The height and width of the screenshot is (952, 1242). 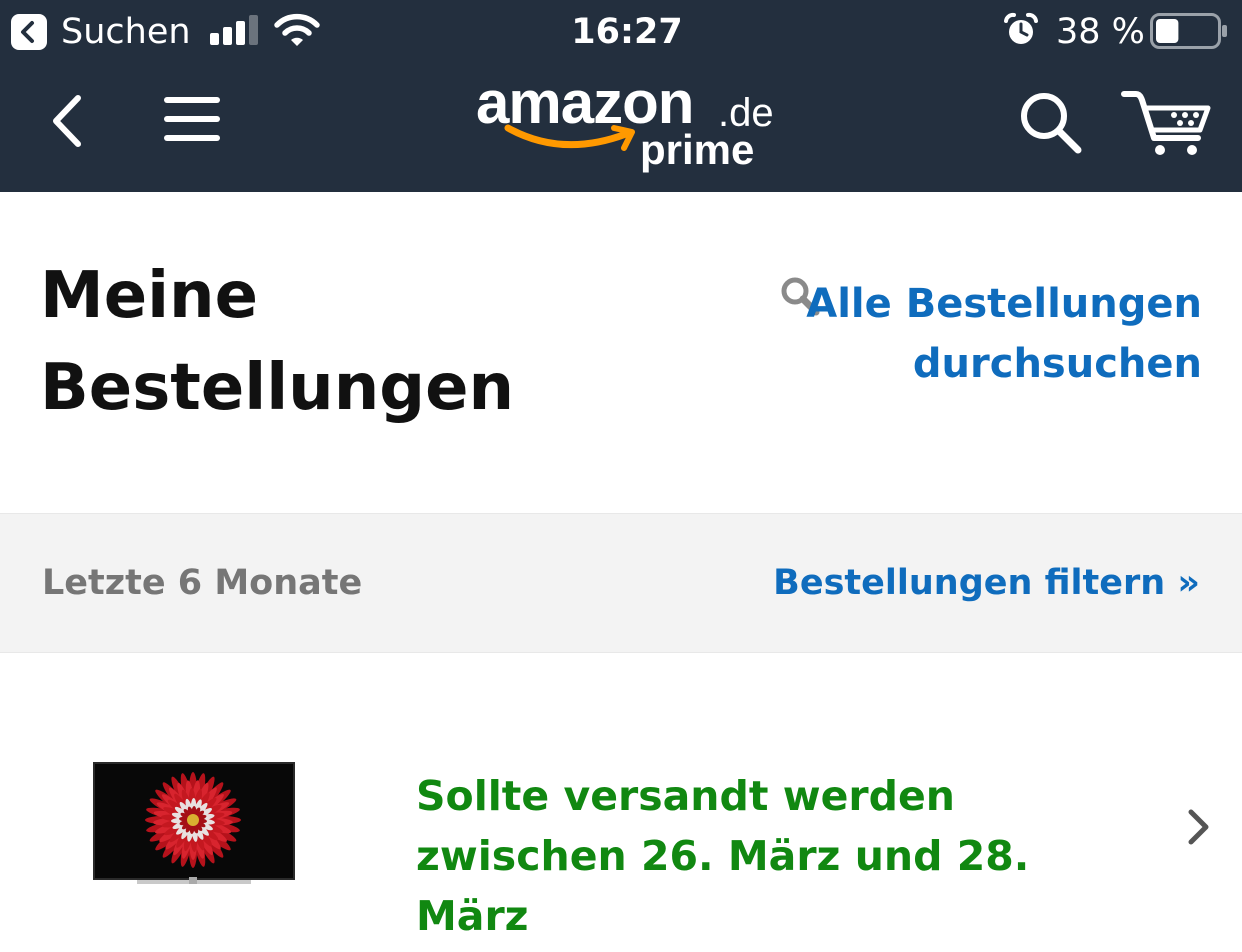 I want to click on page-title: Meine Bestellungen, so click(x=277, y=342).